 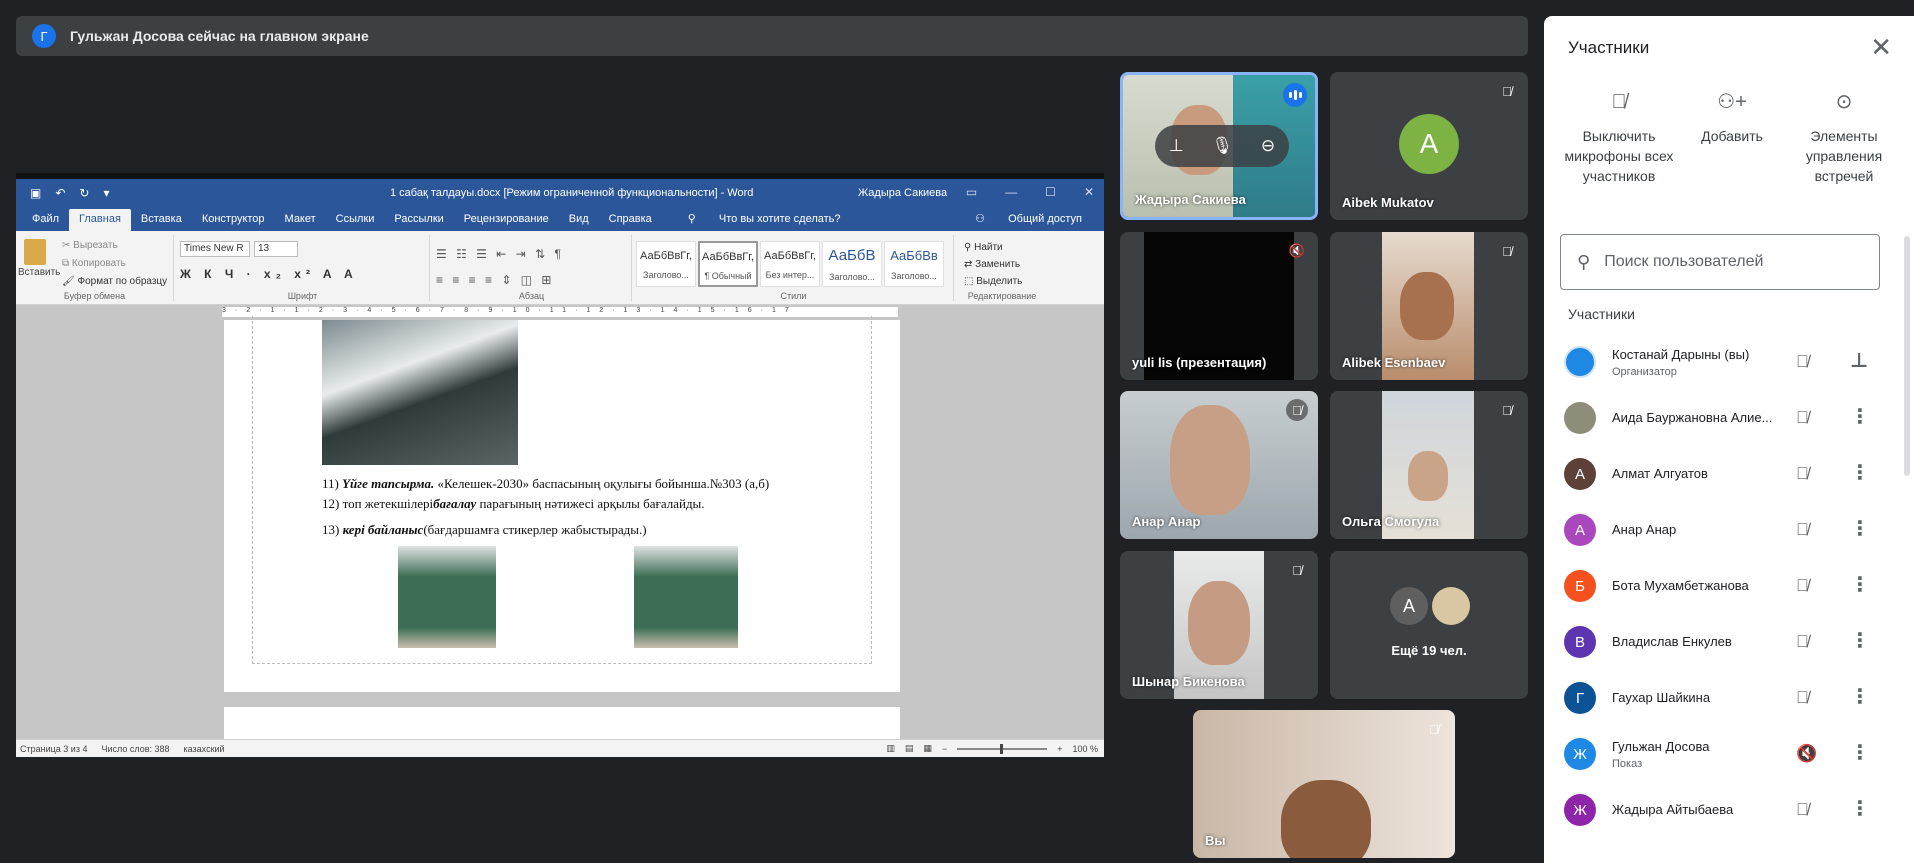 I want to click on list-item: Аида Бауржановна Алие... 🎙̸ ⋮, so click(x=1729, y=418).